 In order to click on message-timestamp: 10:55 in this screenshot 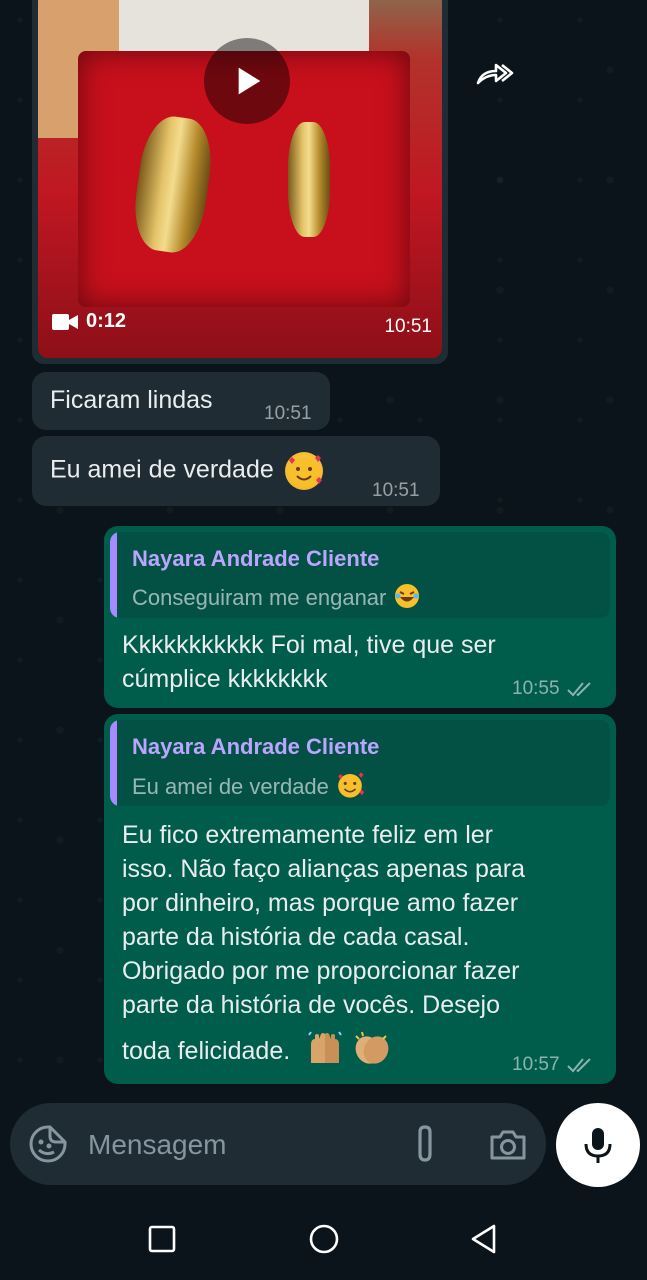, I will do `click(554, 689)`.